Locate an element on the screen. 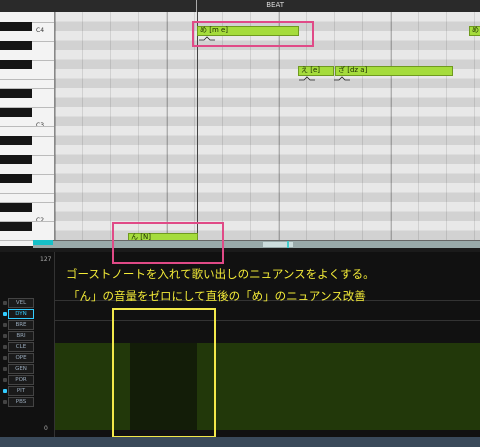  param-pit-button: PIT is located at coordinates (21, 391).